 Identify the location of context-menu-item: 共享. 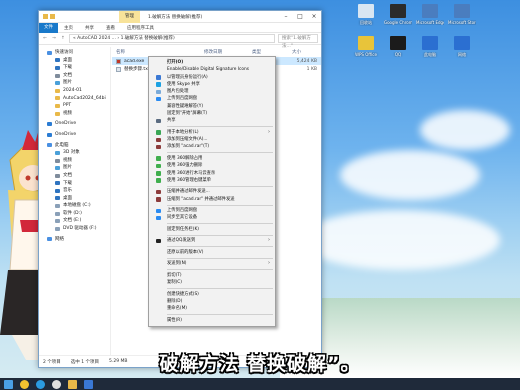
(212, 120).